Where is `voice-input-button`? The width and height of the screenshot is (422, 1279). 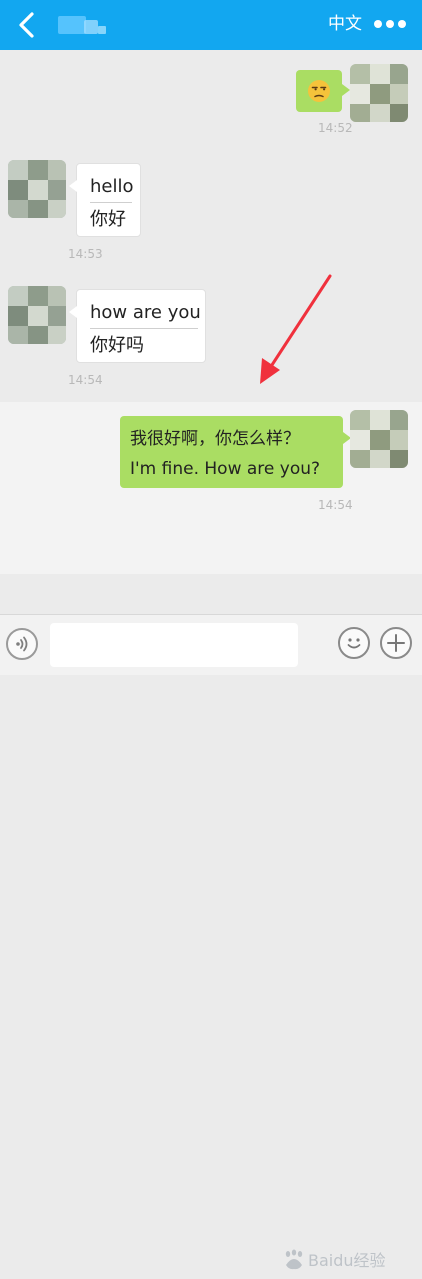 voice-input-button is located at coordinates (22, 644).